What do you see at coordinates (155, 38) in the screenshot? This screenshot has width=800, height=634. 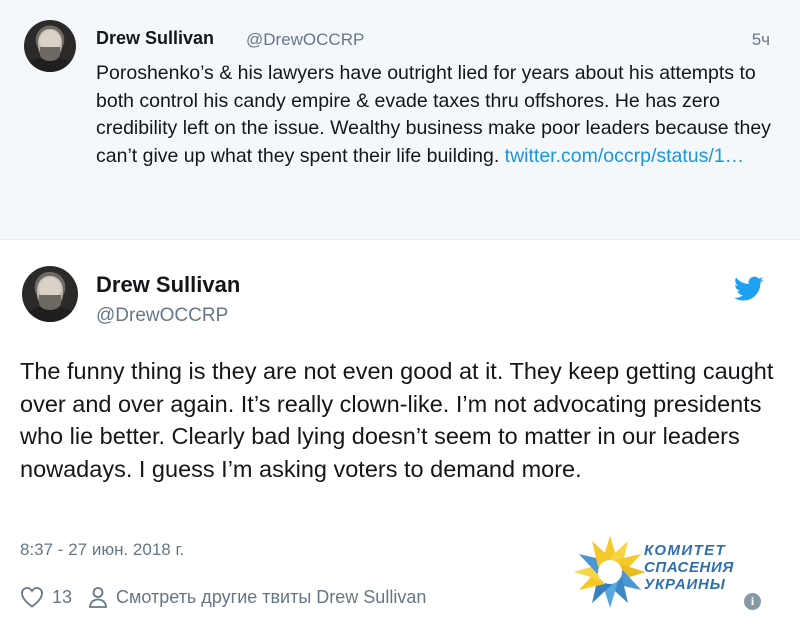 I see `parent-author-name: Drew Sullivan` at bounding box center [155, 38].